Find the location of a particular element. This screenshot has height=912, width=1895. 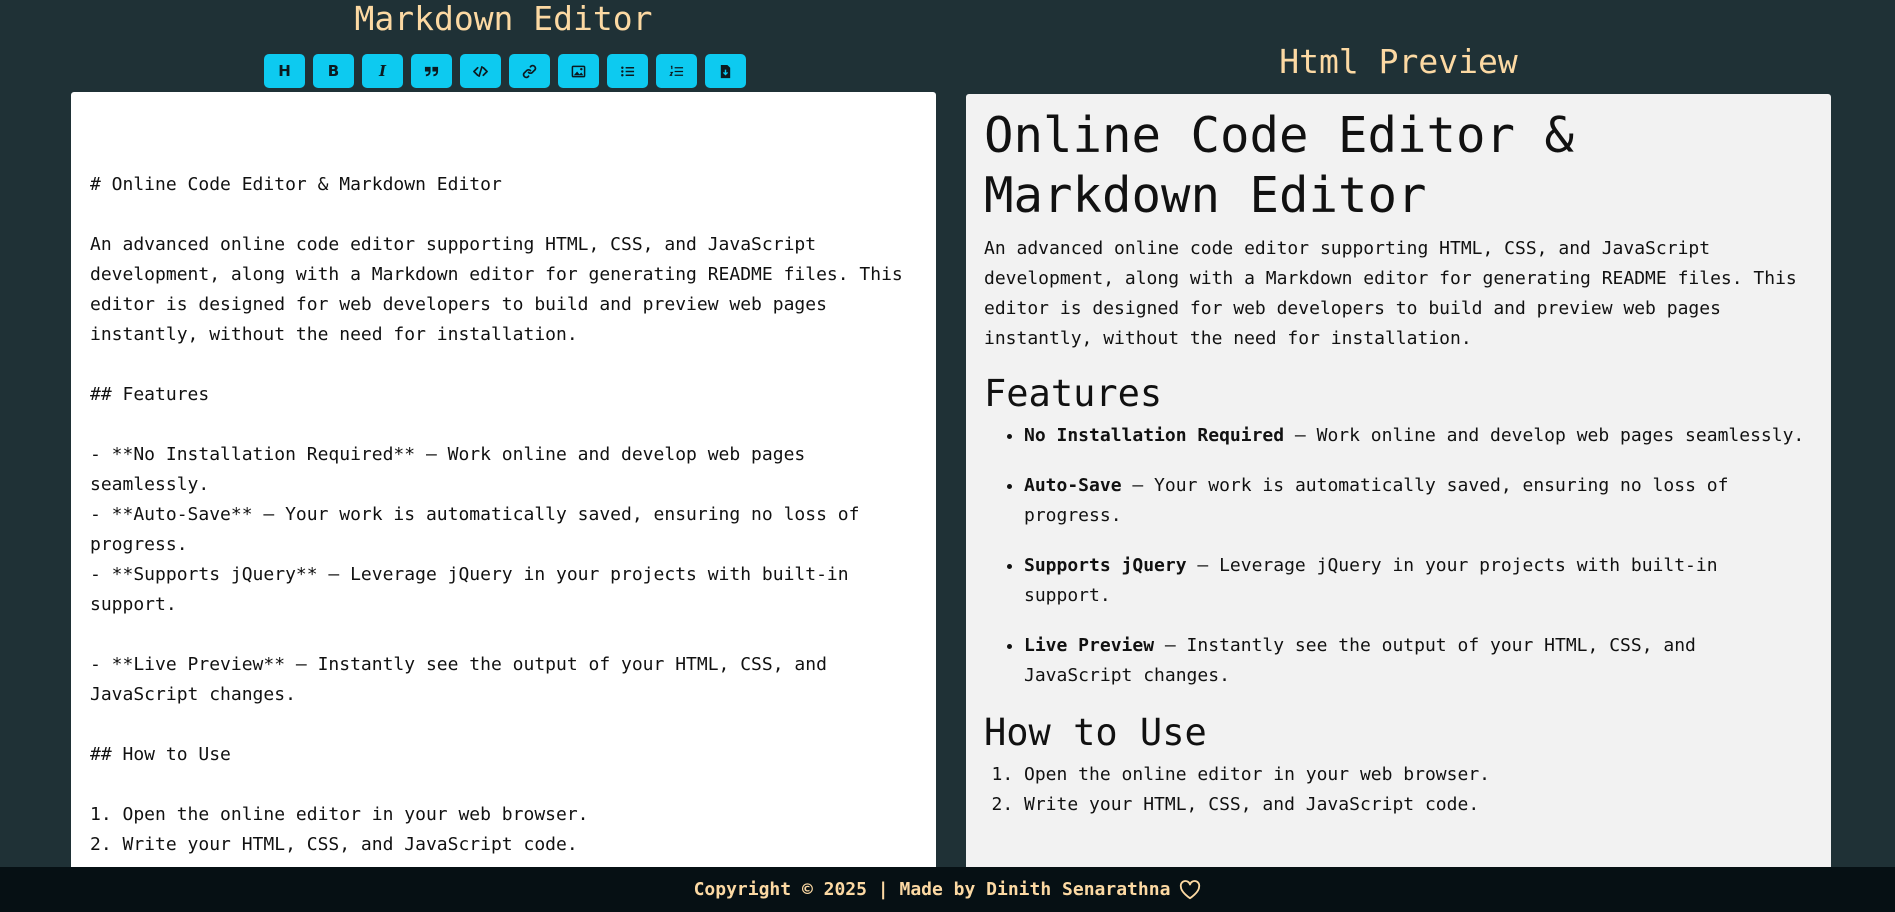

italic-icon: I is located at coordinates (382, 71).